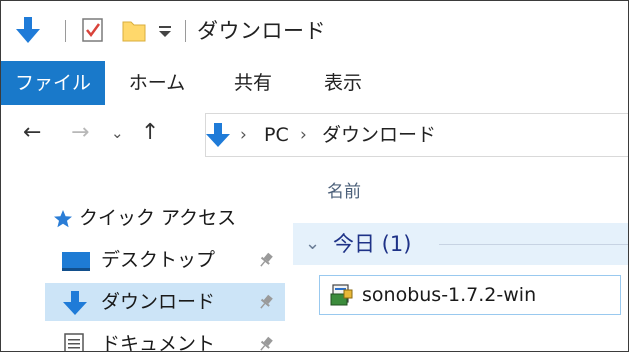  What do you see at coordinates (344, 189) in the screenshot?
I see `column-header-name: 名前` at bounding box center [344, 189].